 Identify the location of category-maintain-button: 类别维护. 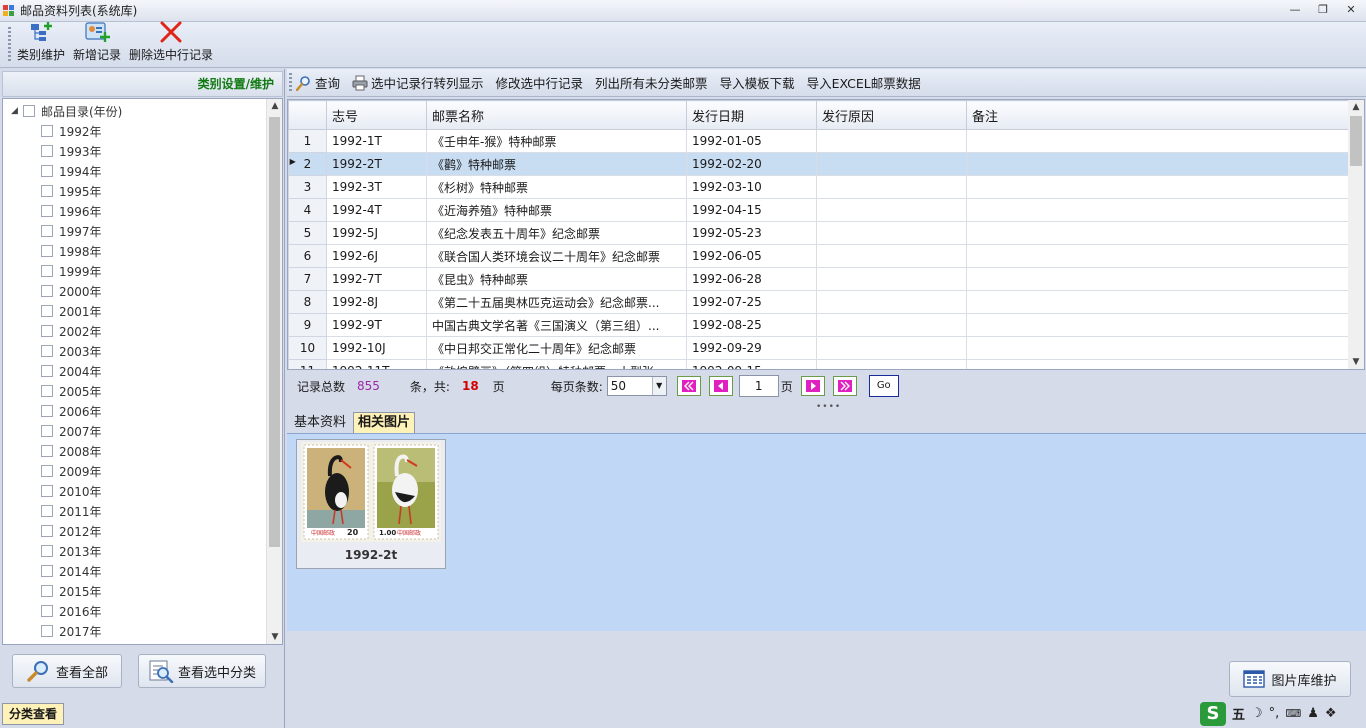
(41, 44).